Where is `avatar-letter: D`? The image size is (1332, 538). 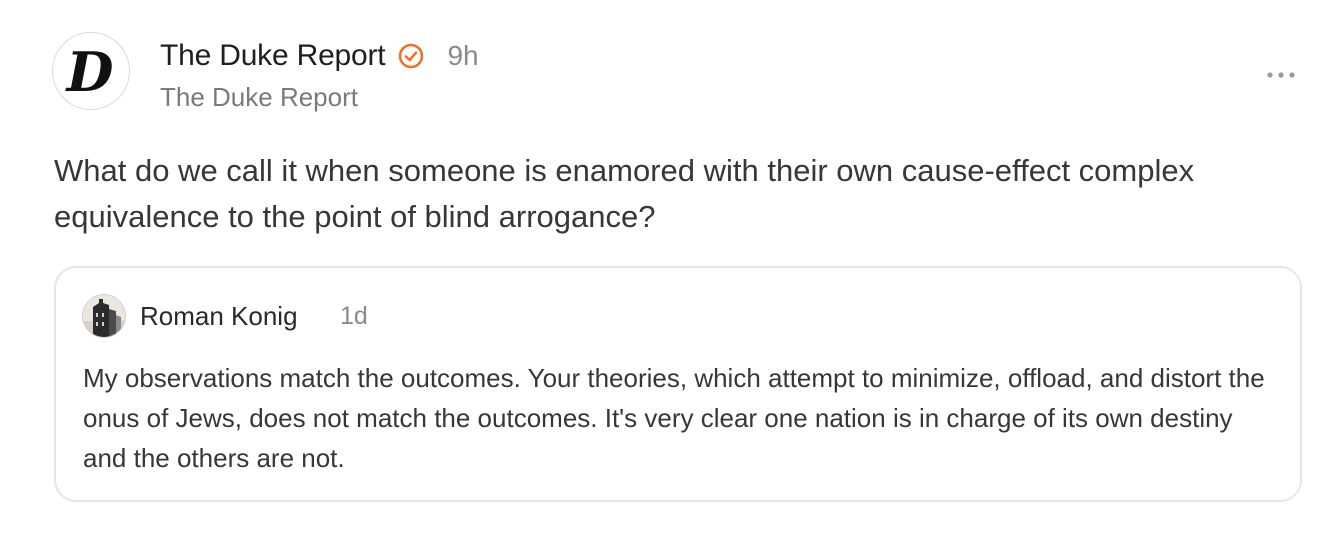 avatar-letter: D is located at coordinates (90, 72).